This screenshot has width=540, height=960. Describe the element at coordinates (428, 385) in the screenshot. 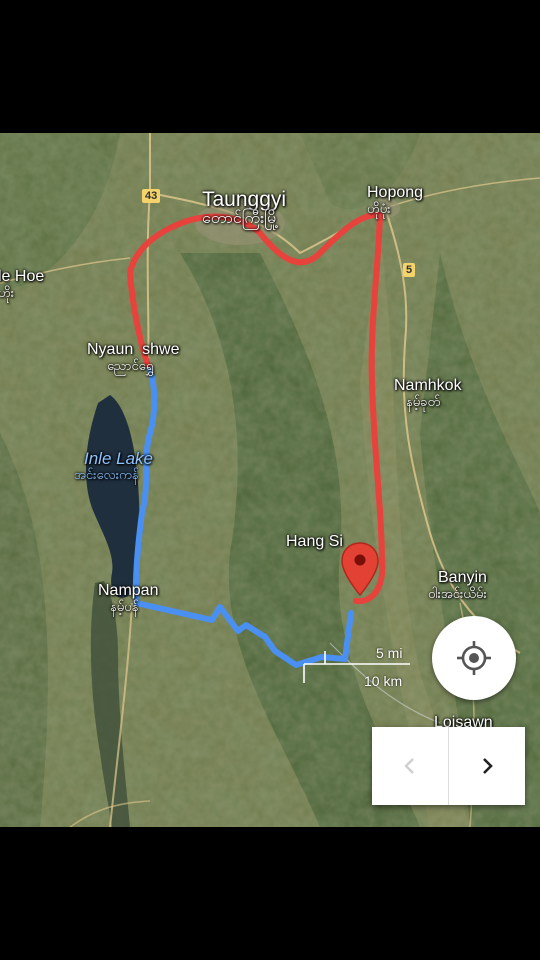

I see `place-name: Namhkok` at that location.